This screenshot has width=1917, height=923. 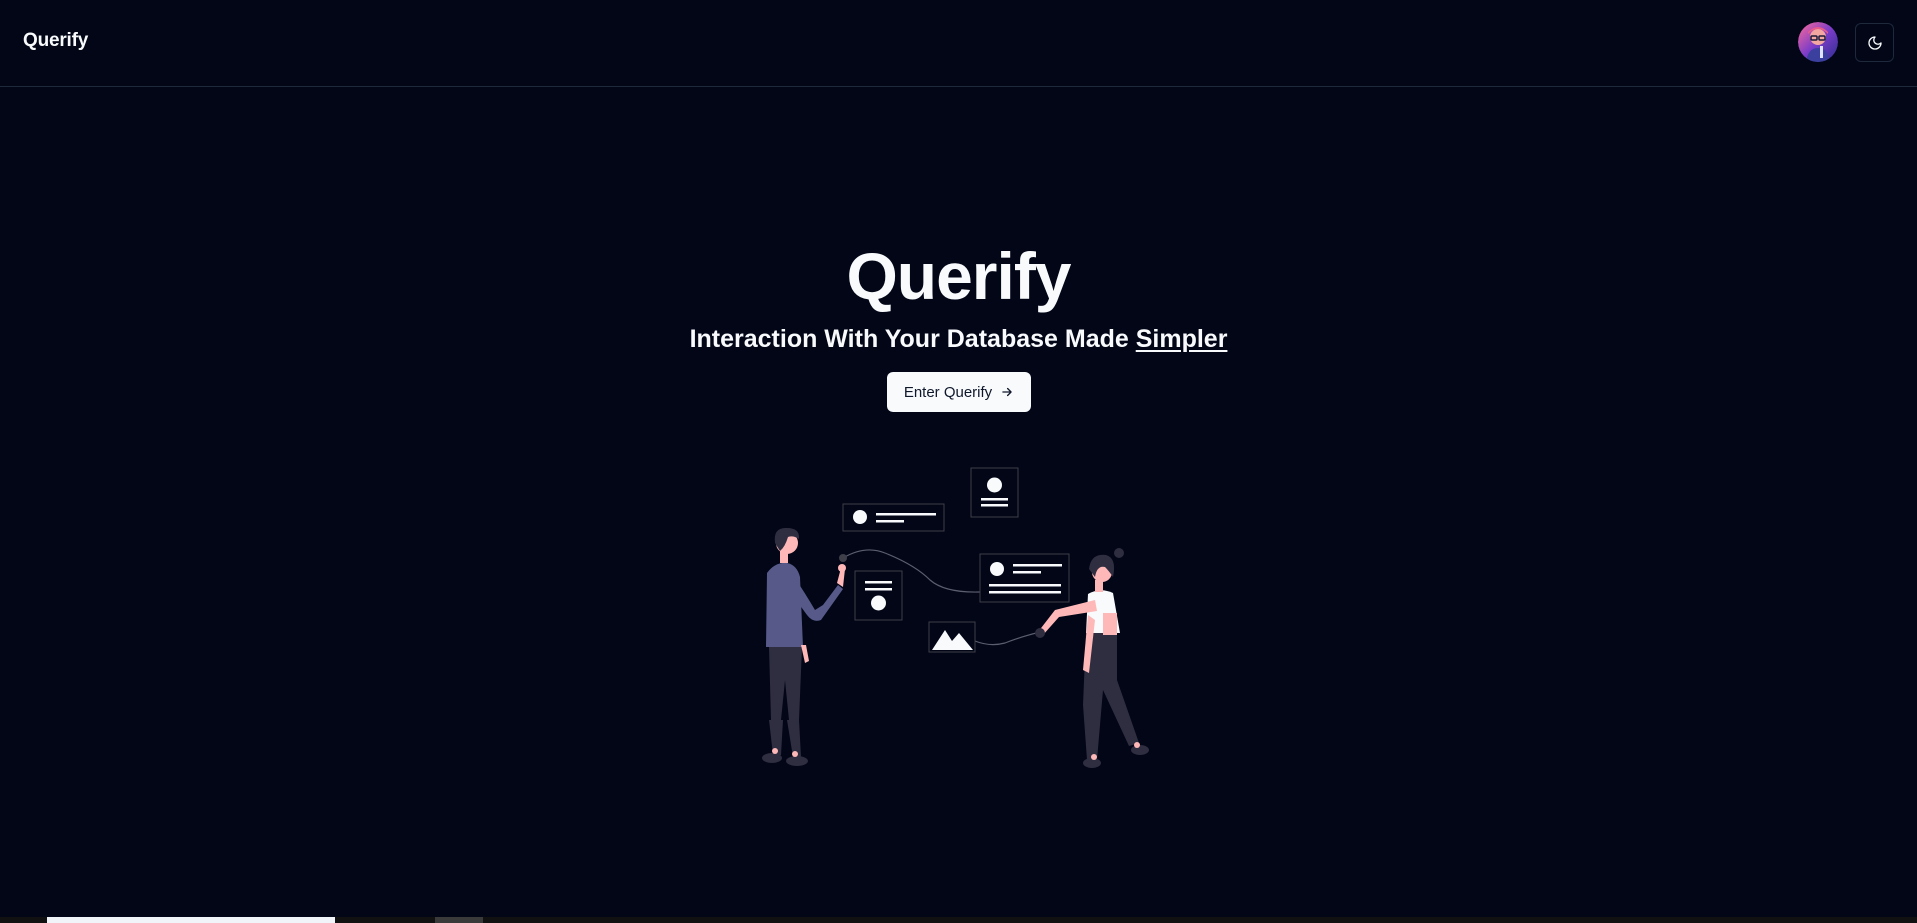 I want to click on connector-dot, so click(x=843, y=558).